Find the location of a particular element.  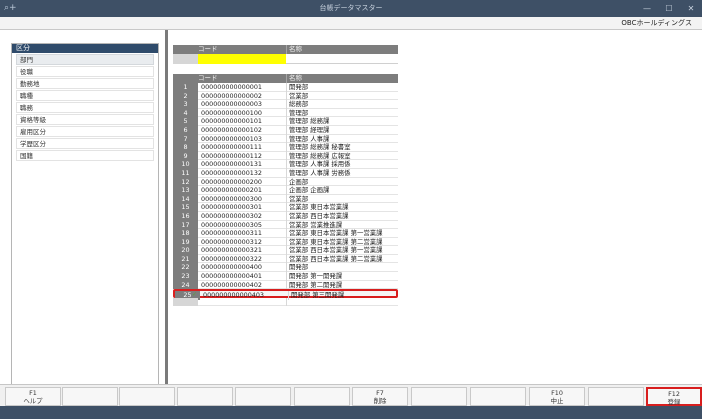

code-cell: 000000000000001 is located at coordinates (231, 87).